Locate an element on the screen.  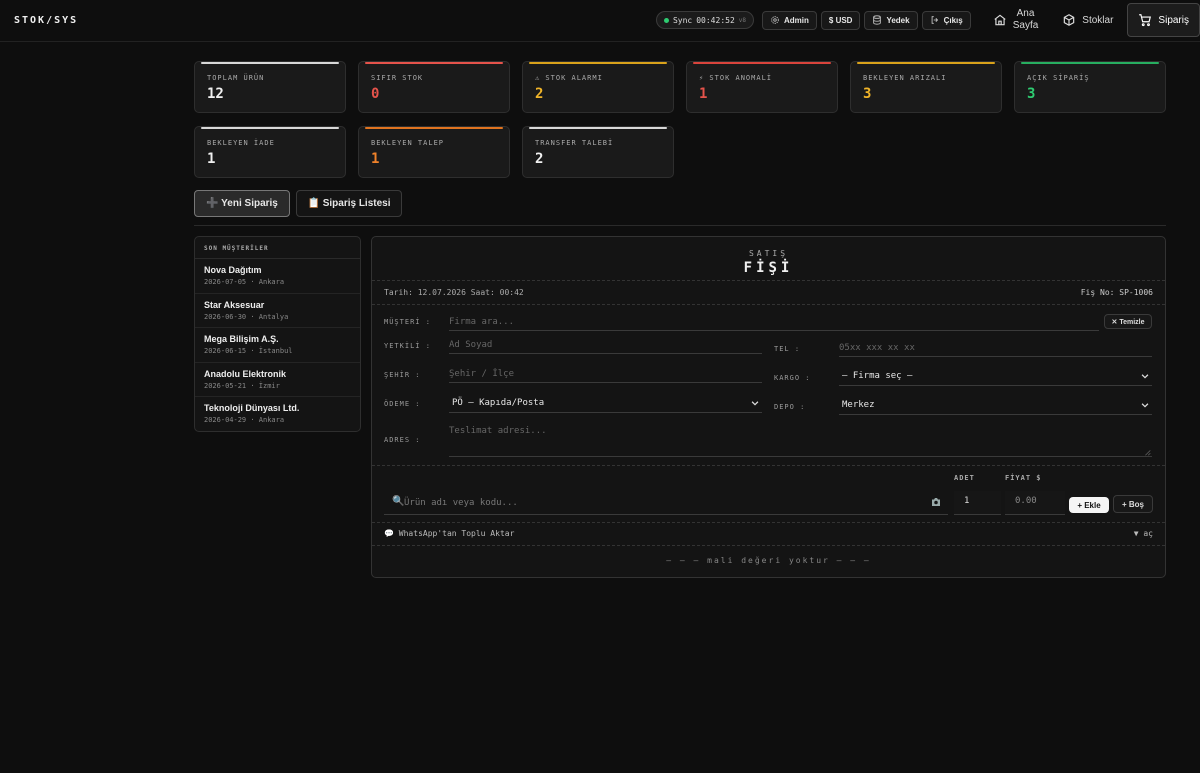
address-label: ADRES : is located at coordinates (402, 440).